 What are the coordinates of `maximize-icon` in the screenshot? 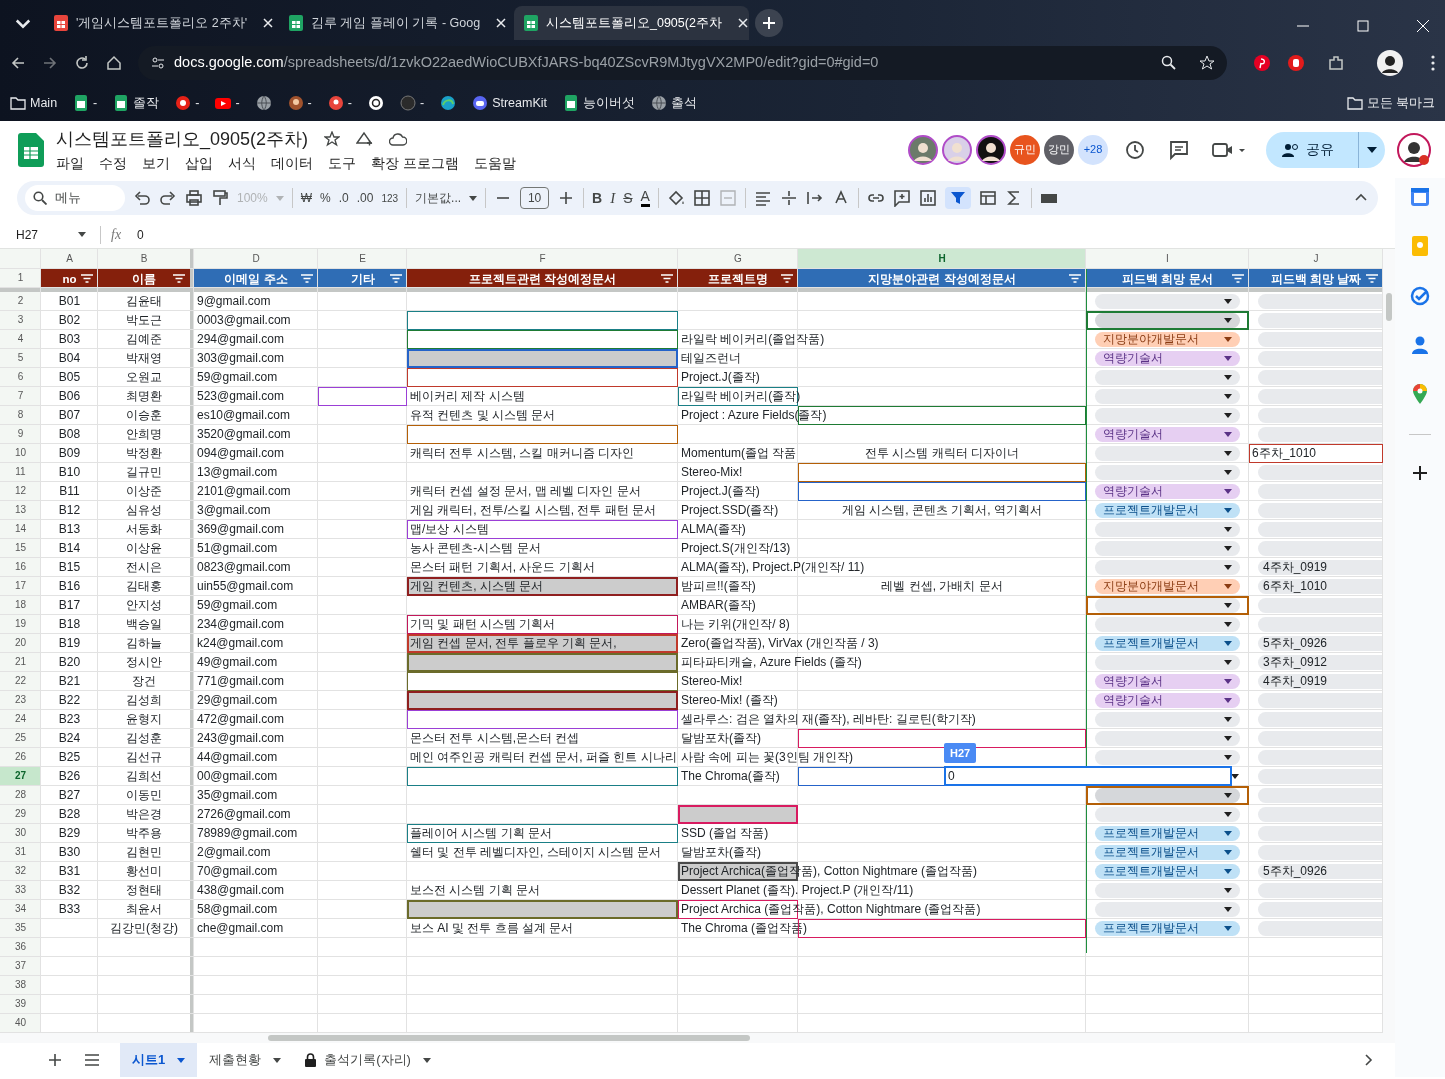 It's located at (1363, 26).